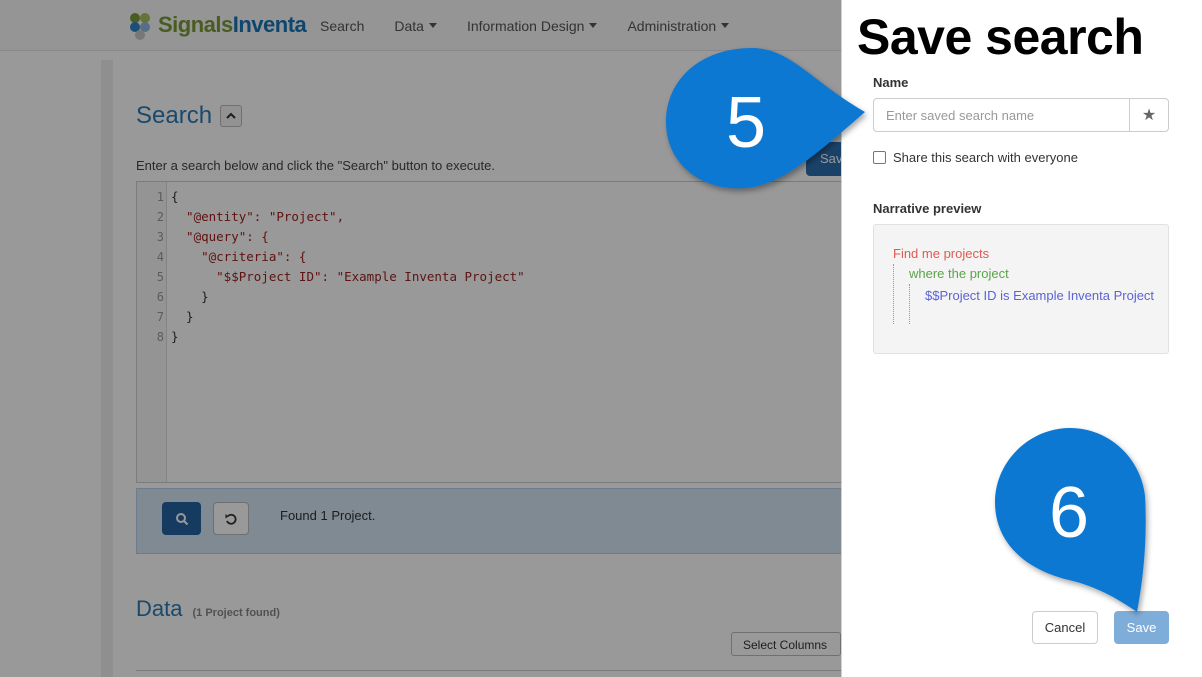 This screenshot has width=1202, height=677. I want to click on preview-line-entity: Find me projects, so click(941, 253).